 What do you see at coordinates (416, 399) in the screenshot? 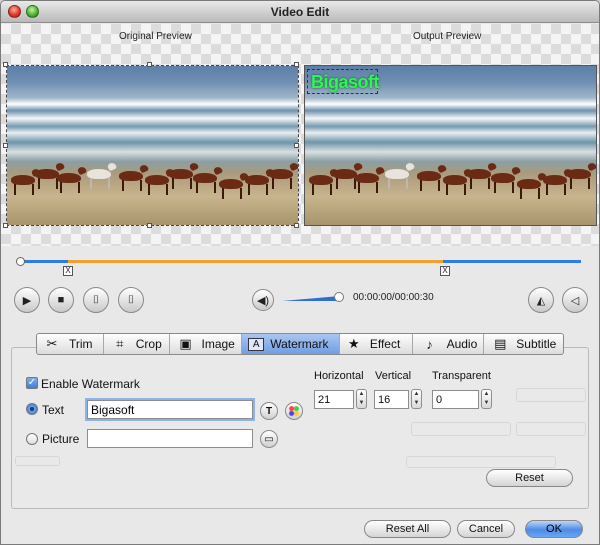
I see `vertical-stepper: ▲ ▼` at bounding box center [416, 399].